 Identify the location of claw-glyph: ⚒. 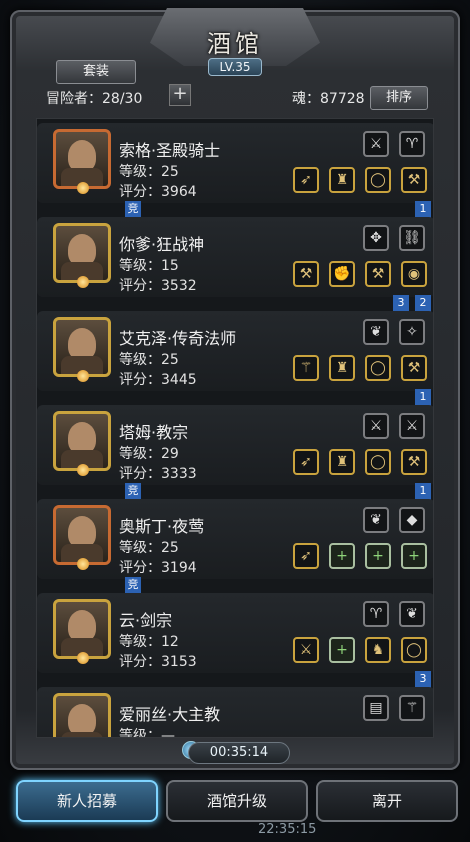
(414, 368).